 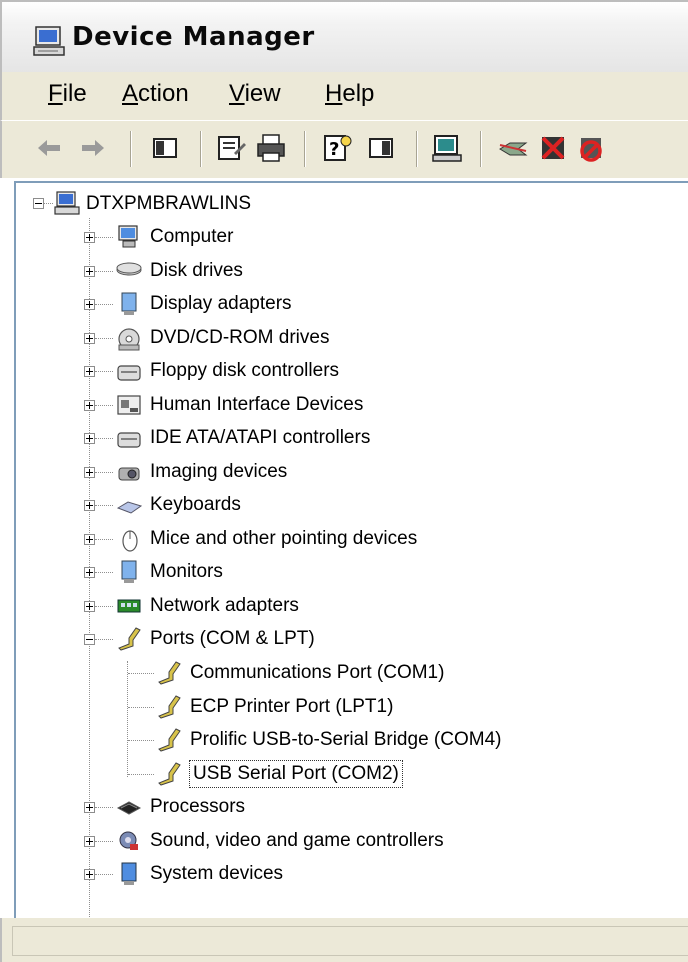 I want to click on menu-bar: File Action View Help, so click(x=344, y=96).